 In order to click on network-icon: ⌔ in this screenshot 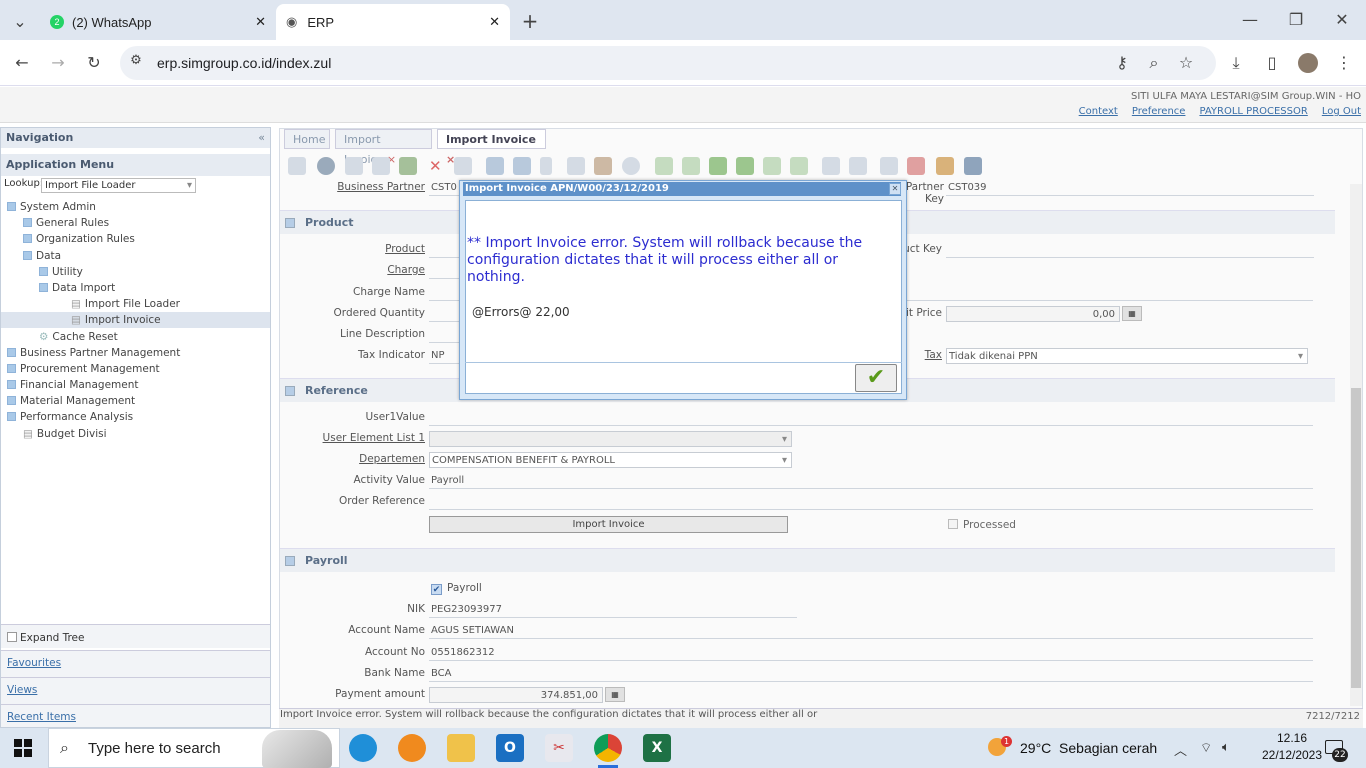, I will do `click(1206, 748)`.